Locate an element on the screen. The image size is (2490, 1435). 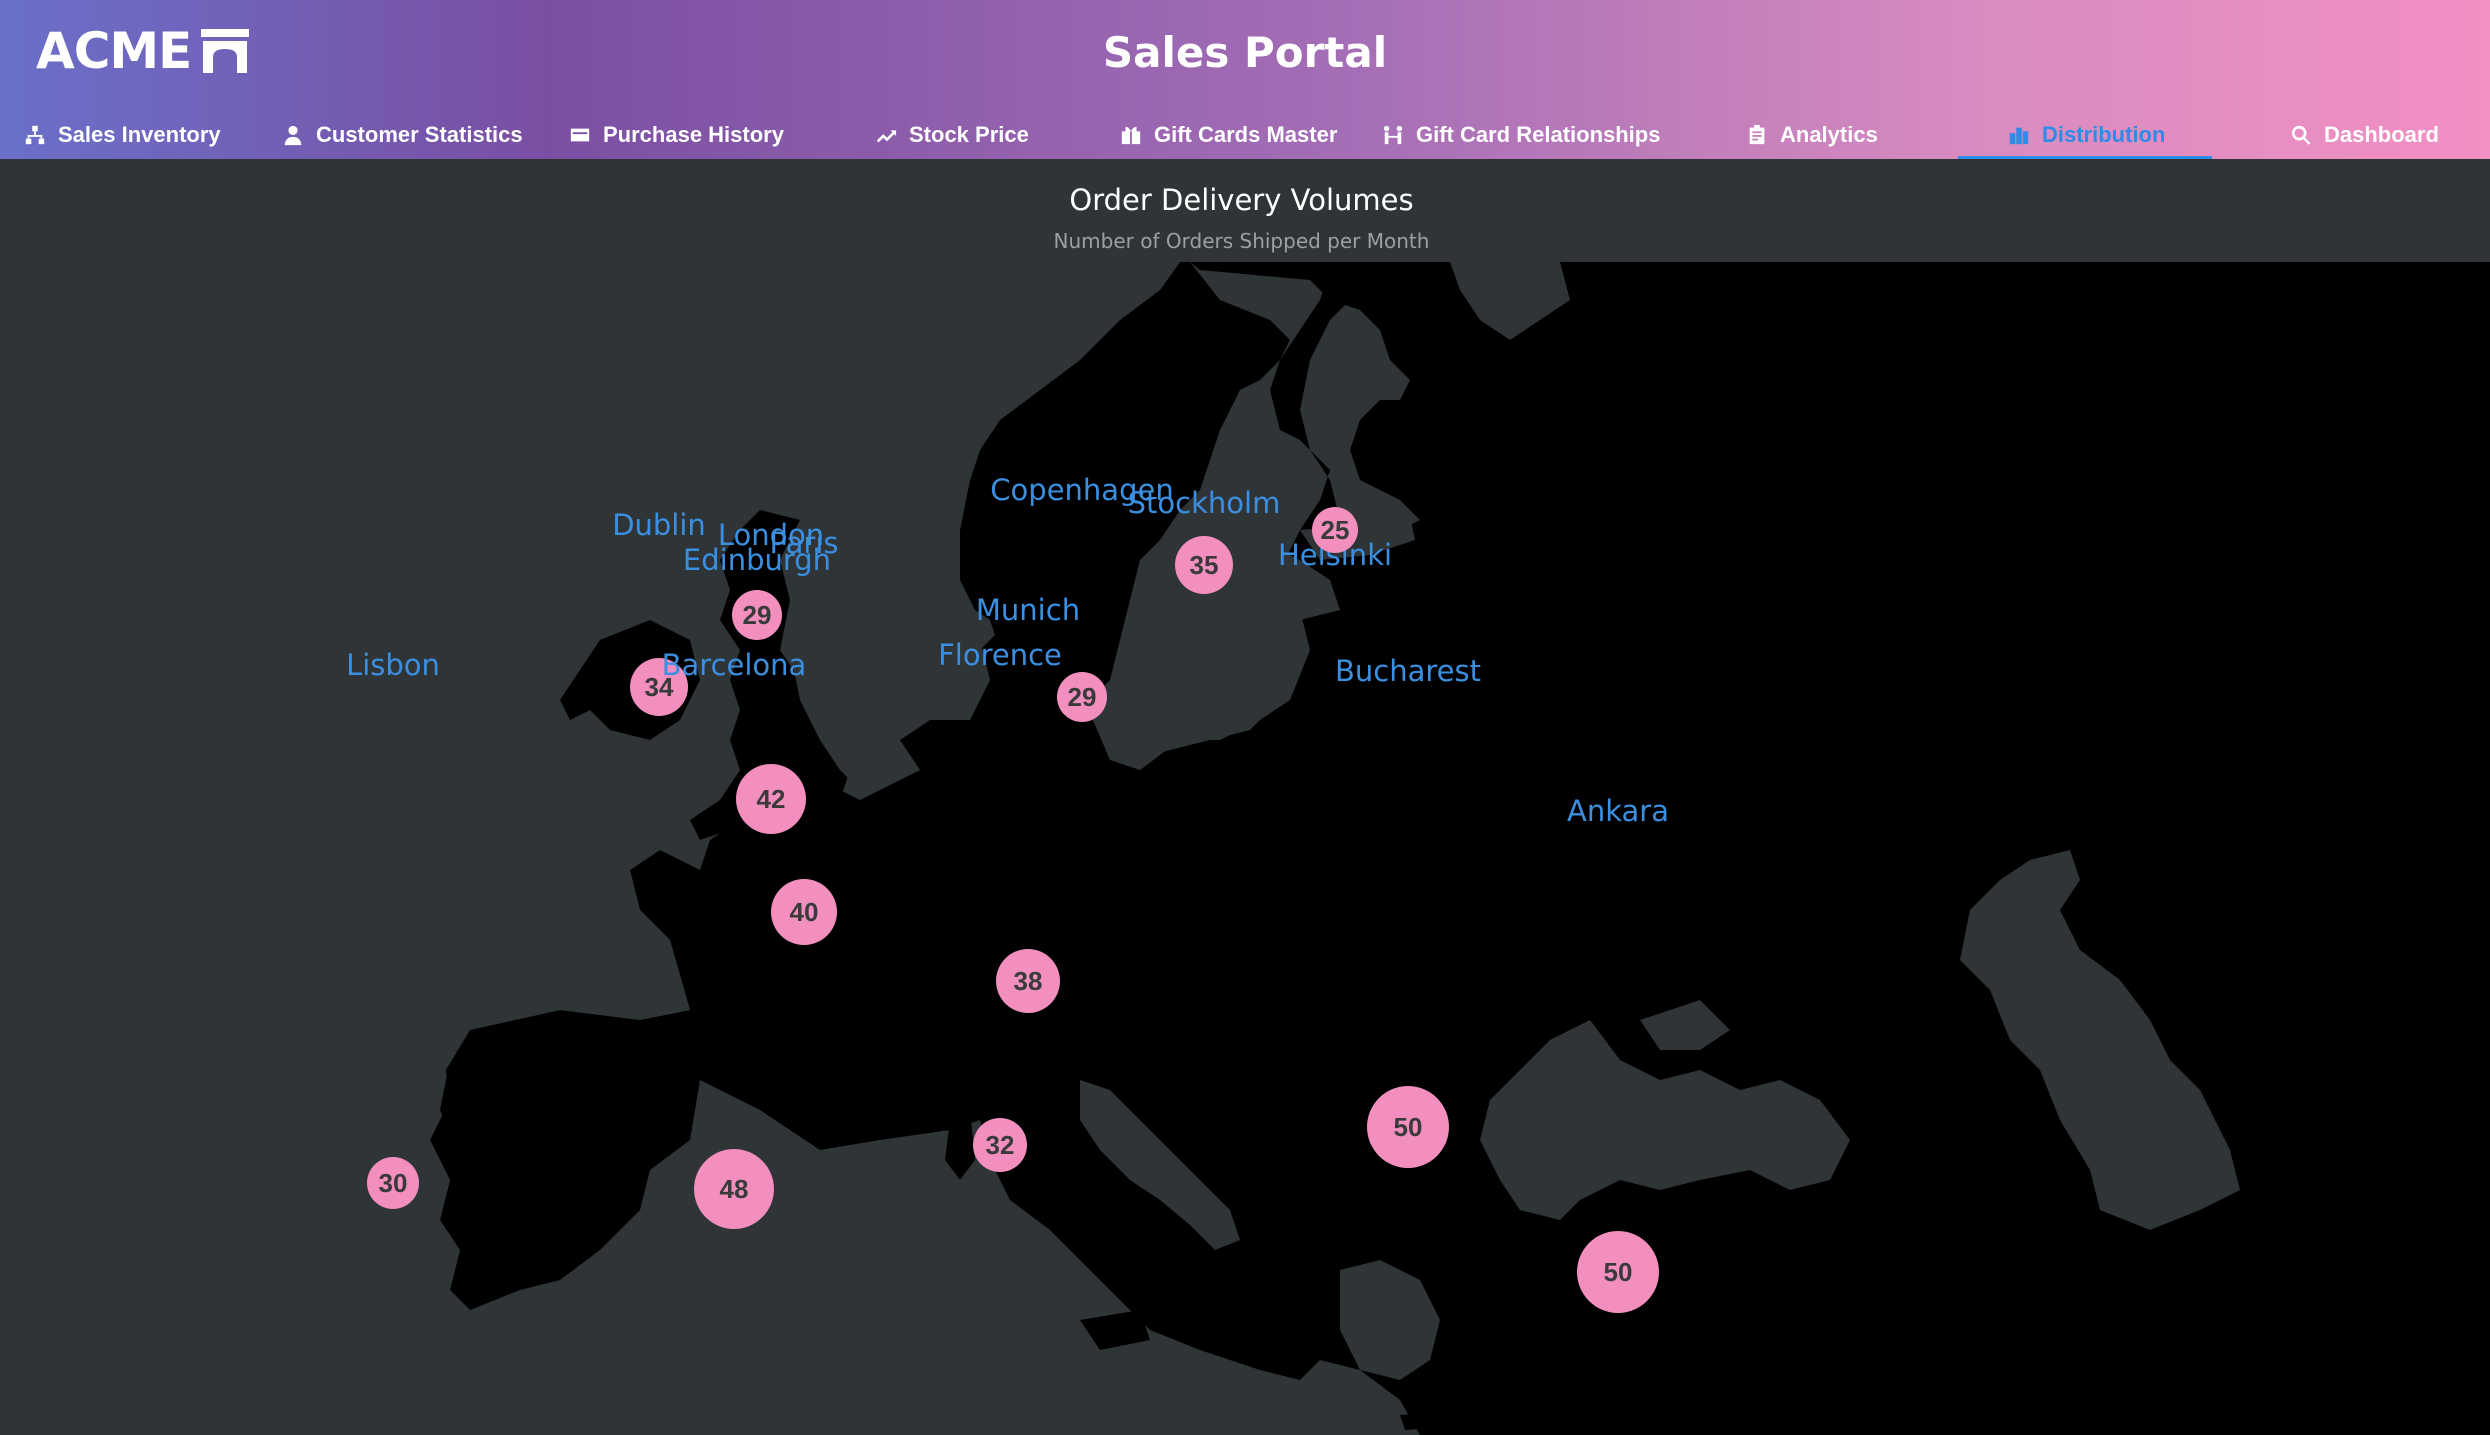
tab-label: Gift Cards Master is located at coordinates (1246, 134).